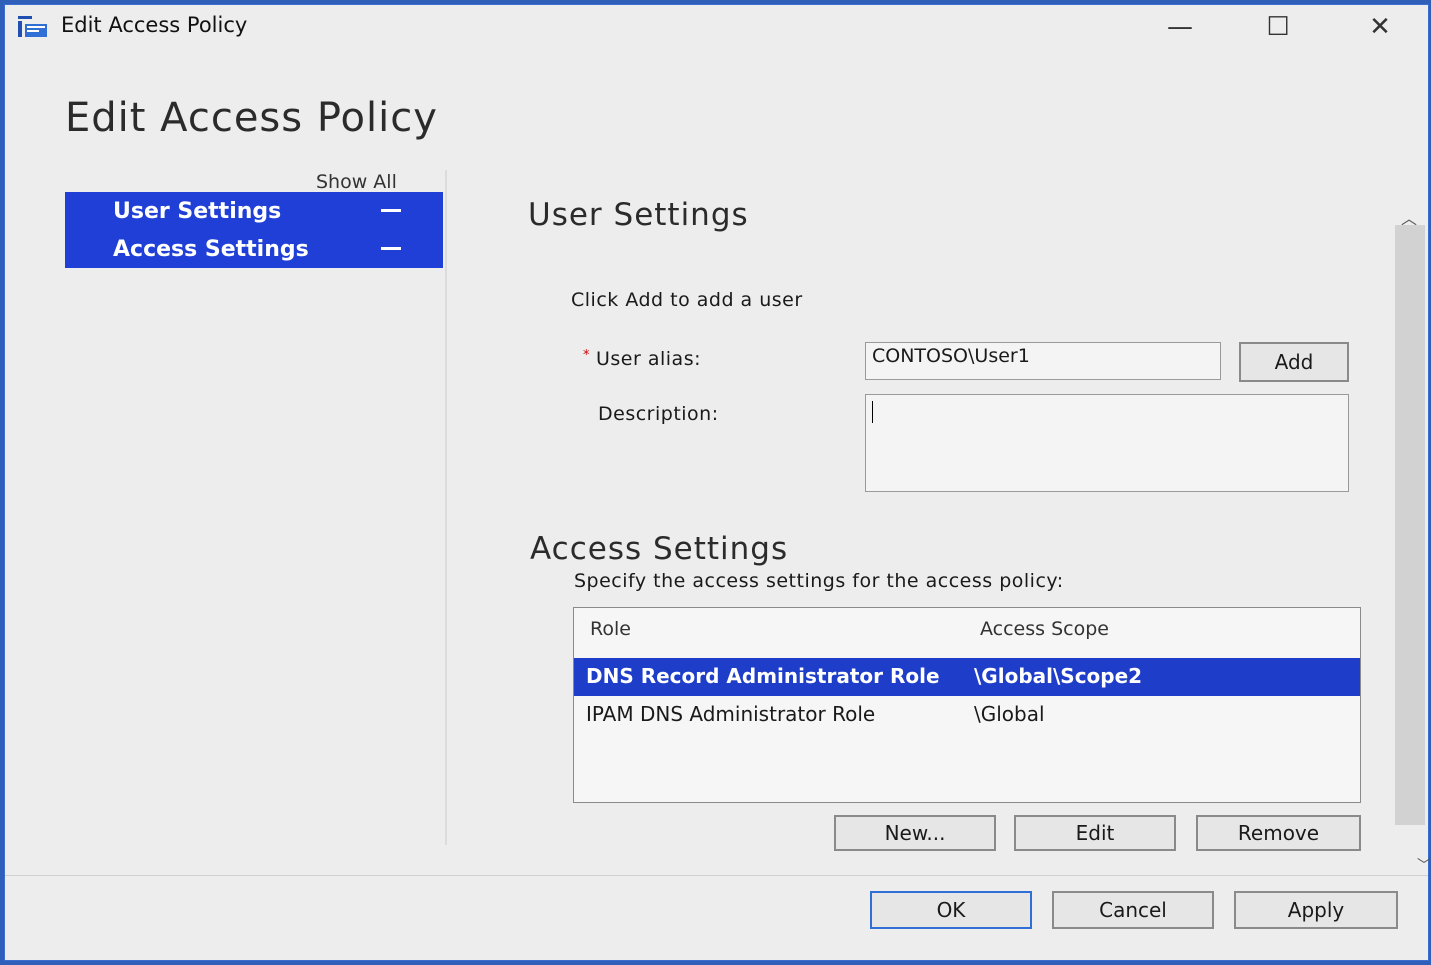 The width and height of the screenshot is (1431, 965). What do you see at coordinates (967, 633) in the screenshot?
I see `table-header: Role Access Scope` at bounding box center [967, 633].